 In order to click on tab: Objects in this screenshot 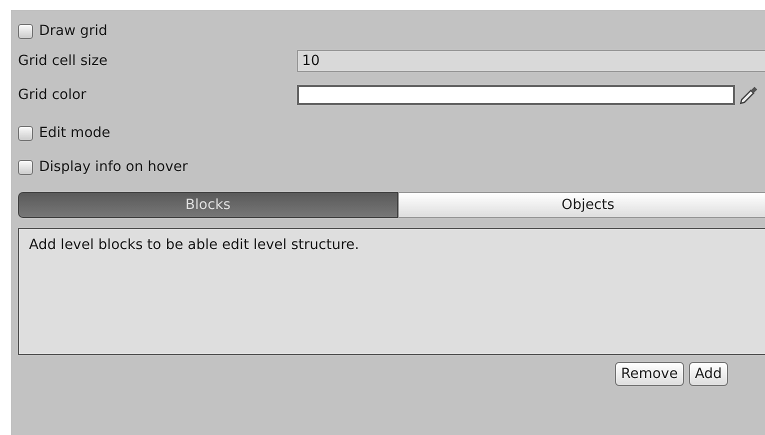, I will do `click(581, 205)`.